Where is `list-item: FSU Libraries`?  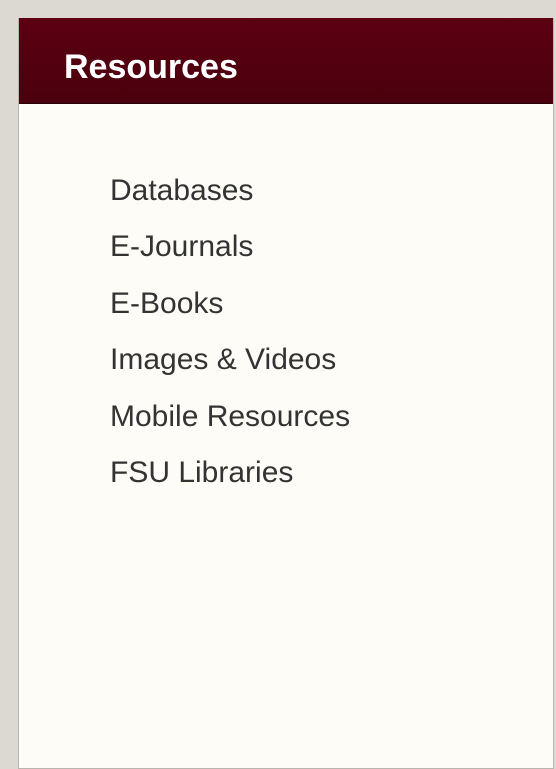
list-item: FSU Libraries is located at coordinates (230, 473).